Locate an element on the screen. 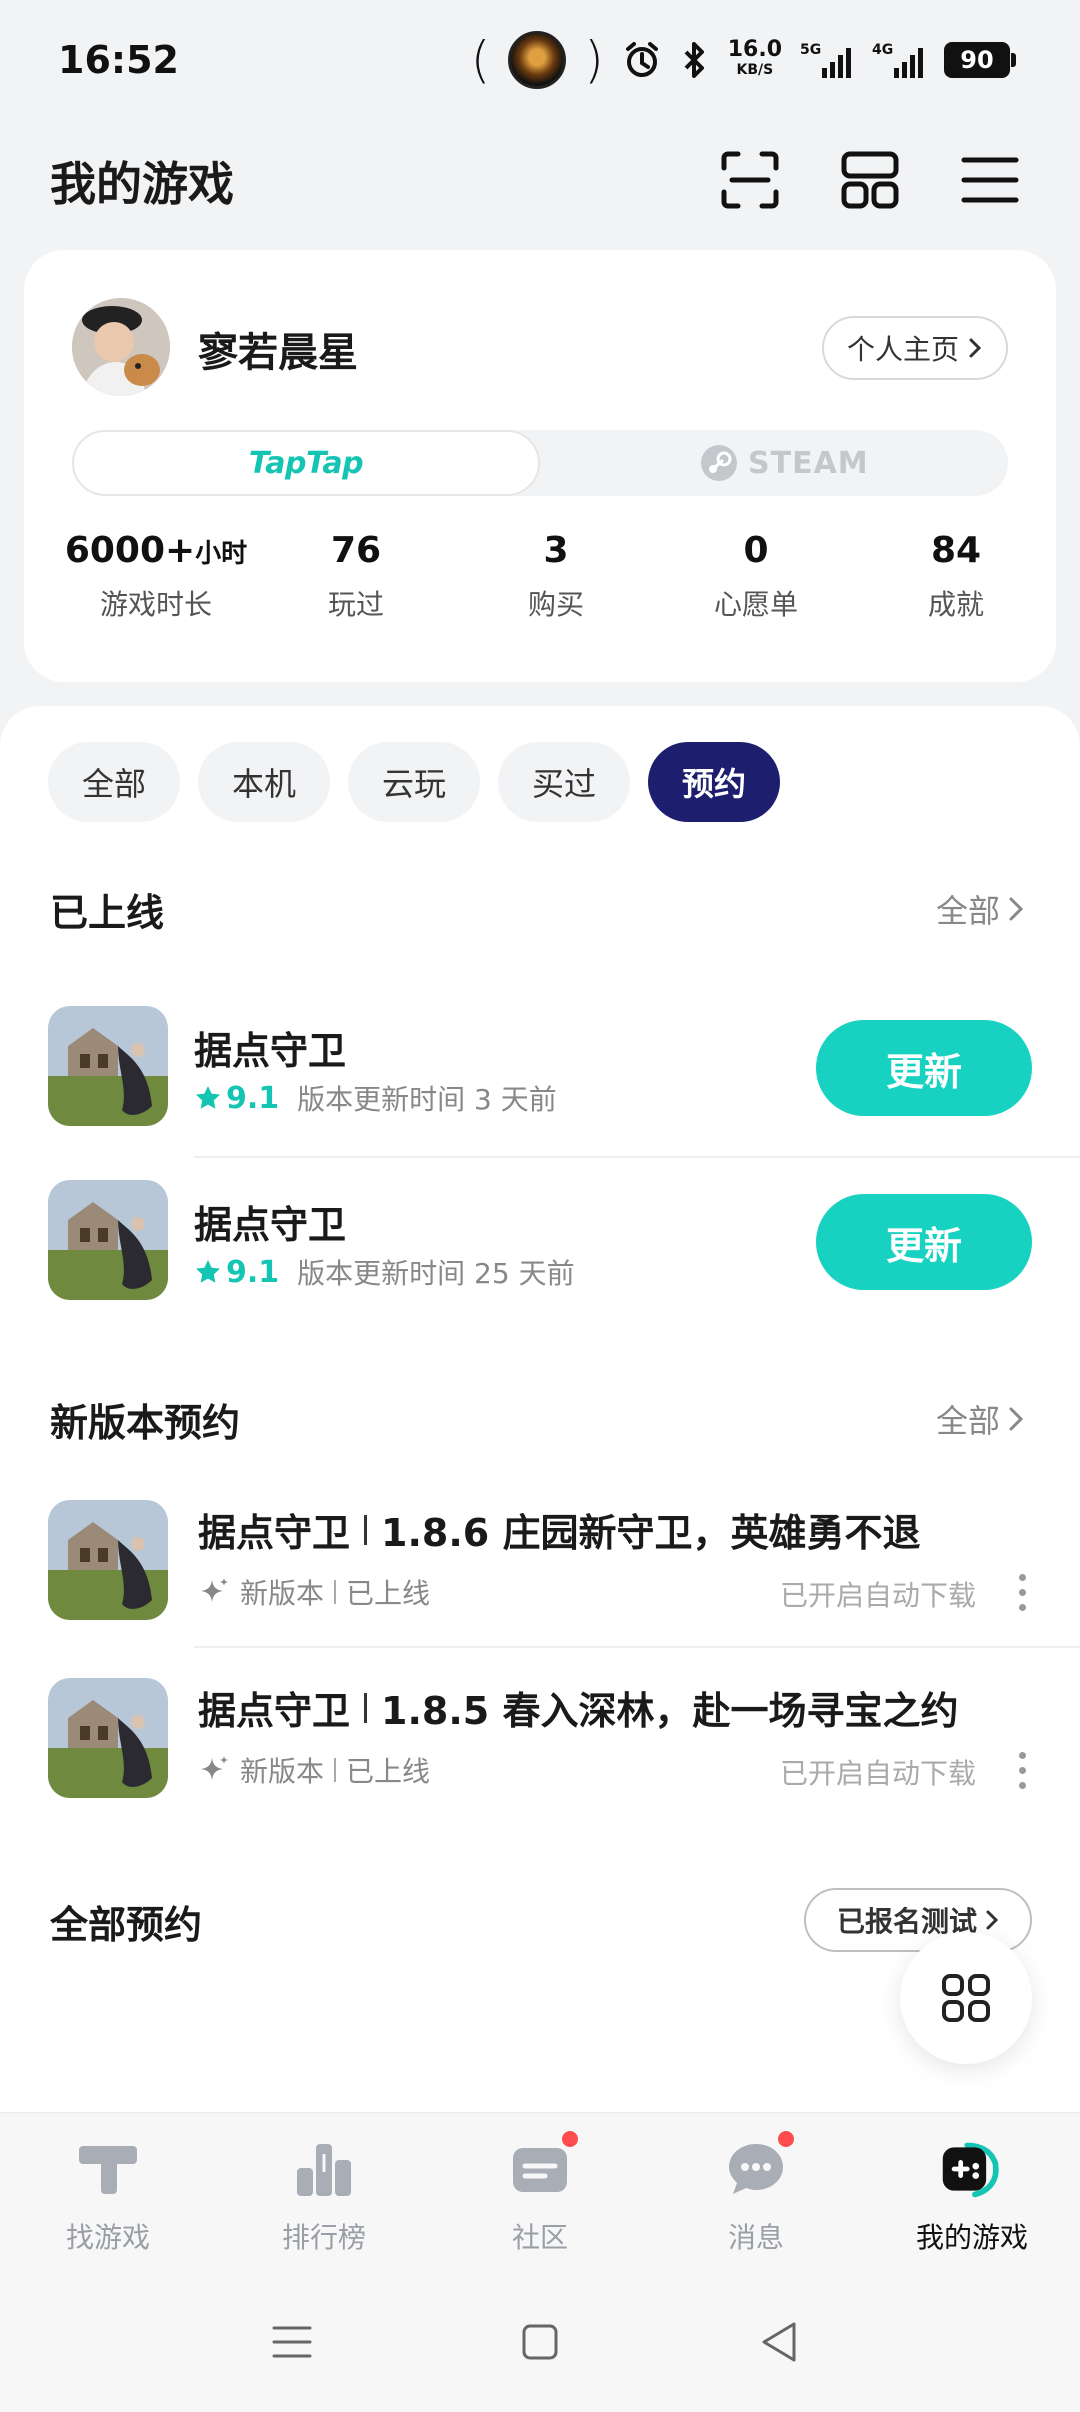  signal-4g-icon: 4G is located at coordinates (899, 60).